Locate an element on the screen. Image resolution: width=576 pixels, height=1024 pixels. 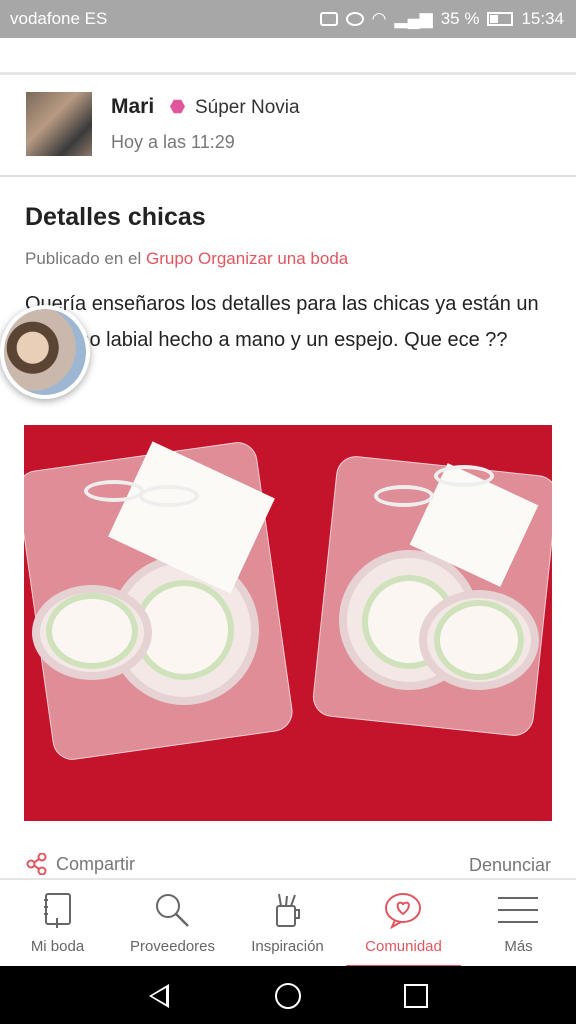
recent-apps-icon is located at coordinates (416, 996).